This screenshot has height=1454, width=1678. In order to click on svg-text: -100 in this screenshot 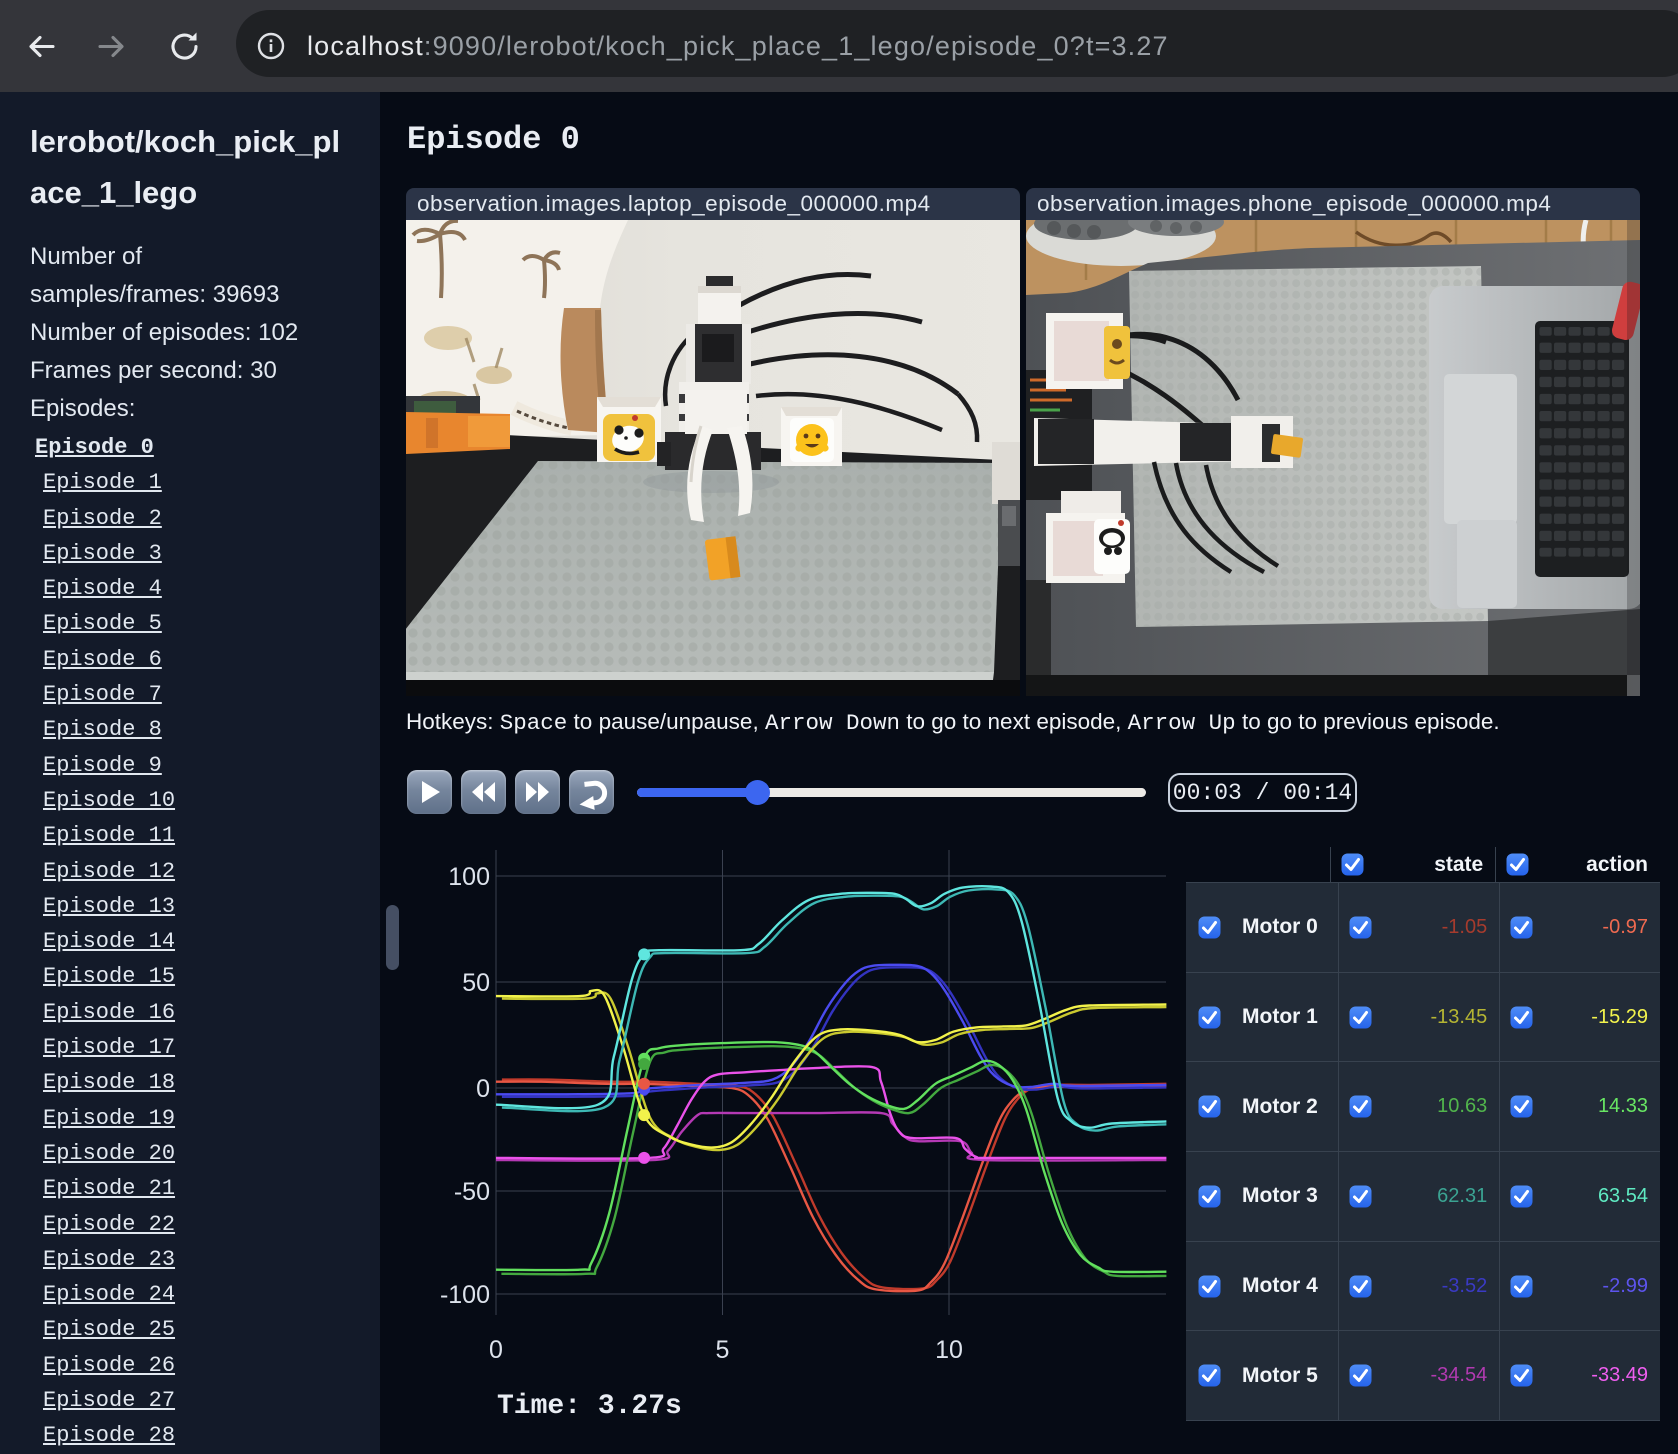, I will do `click(465, 1295)`.